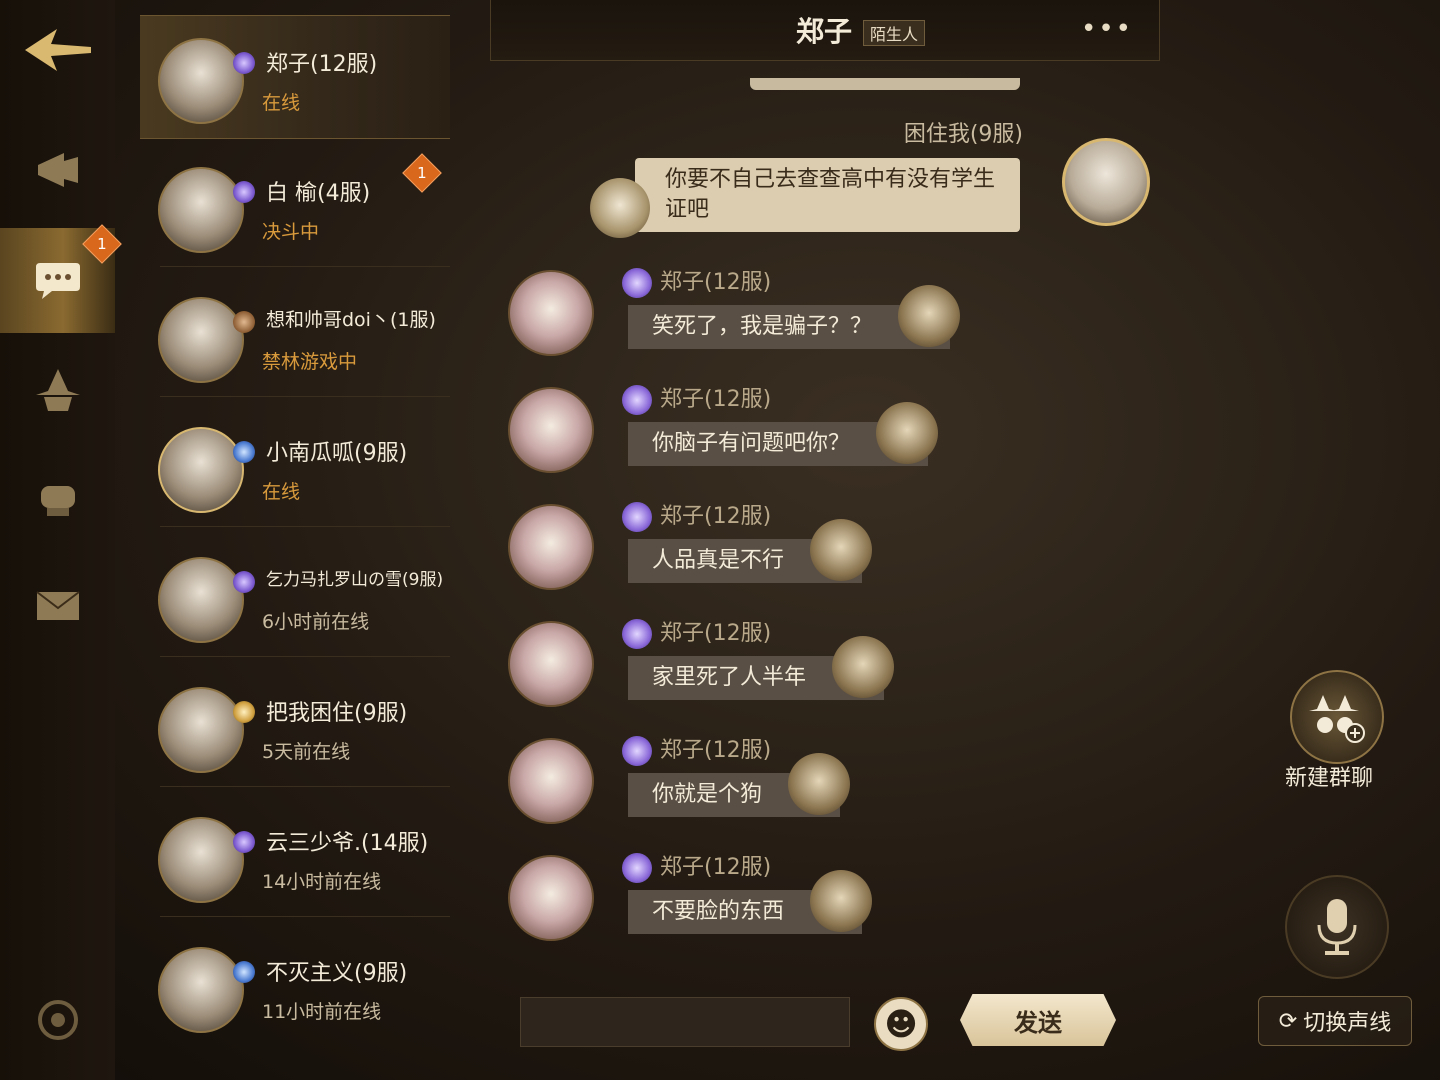 This screenshot has width=1440, height=1080. Describe the element at coordinates (61, 540) in the screenshot. I see `nav-rail: 1` at that location.